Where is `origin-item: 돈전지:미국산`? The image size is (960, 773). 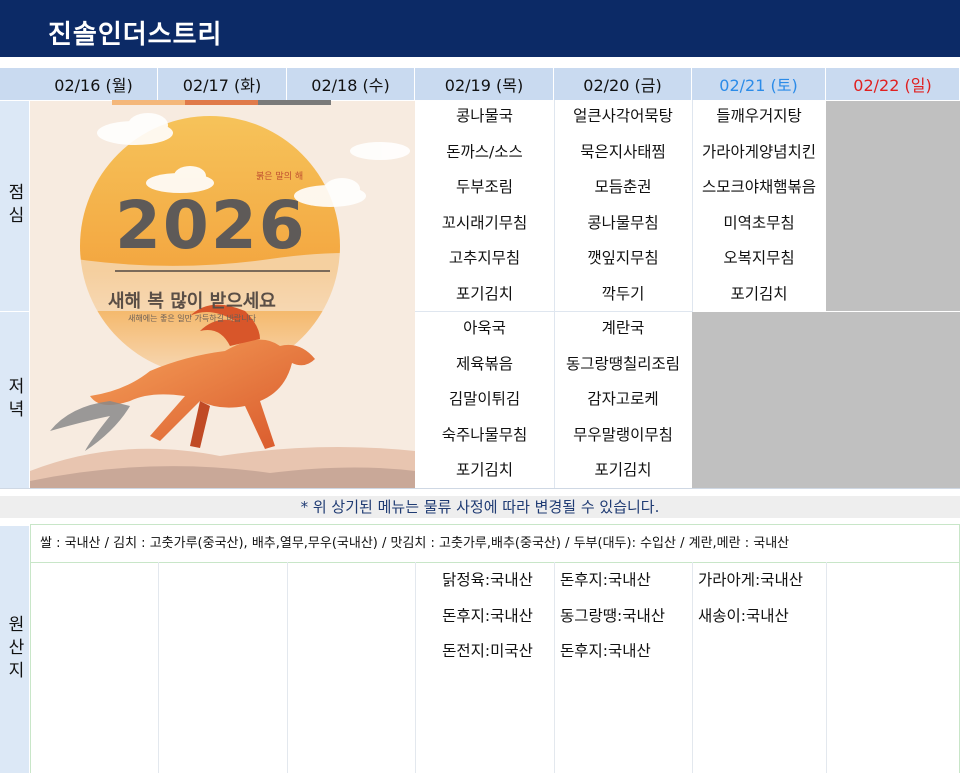
origin-item: 돈전지:미국산 is located at coordinates (487, 651).